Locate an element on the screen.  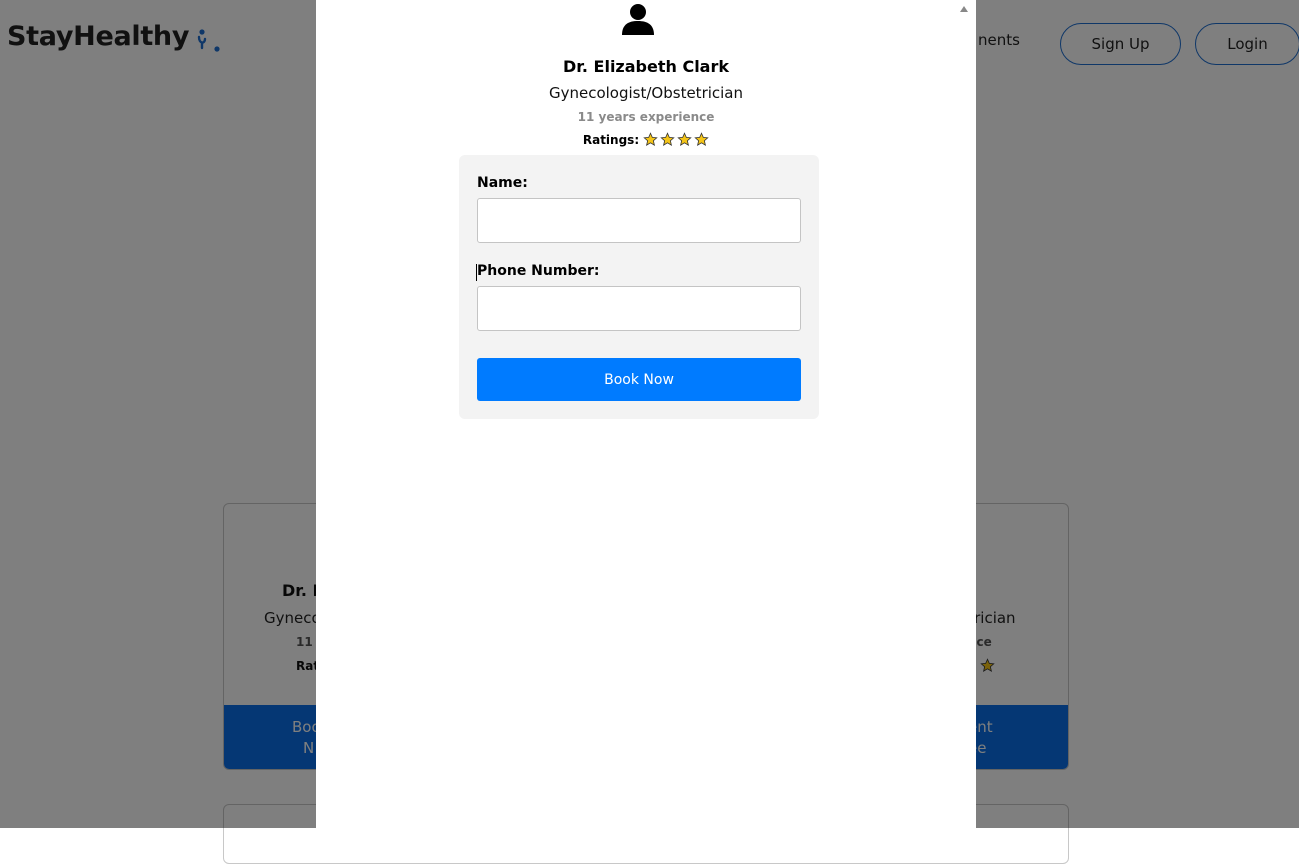
doctor-ratings: Ratings: is located at coordinates (646, 139).